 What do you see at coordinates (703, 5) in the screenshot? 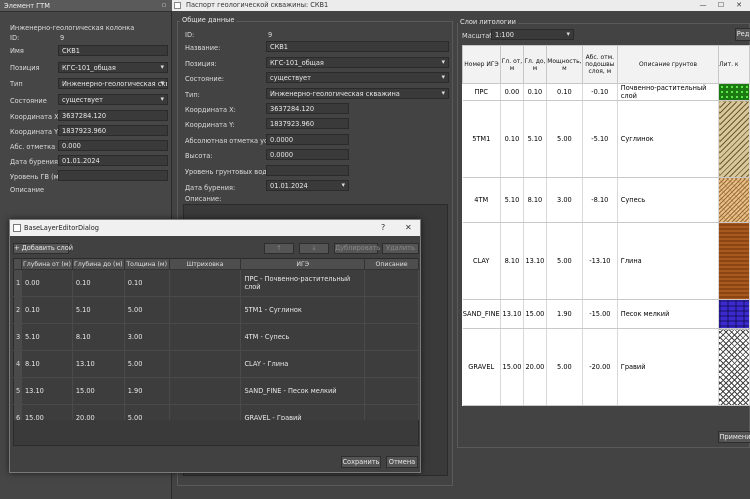
I see `minimize-icon: —` at bounding box center [703, 5].